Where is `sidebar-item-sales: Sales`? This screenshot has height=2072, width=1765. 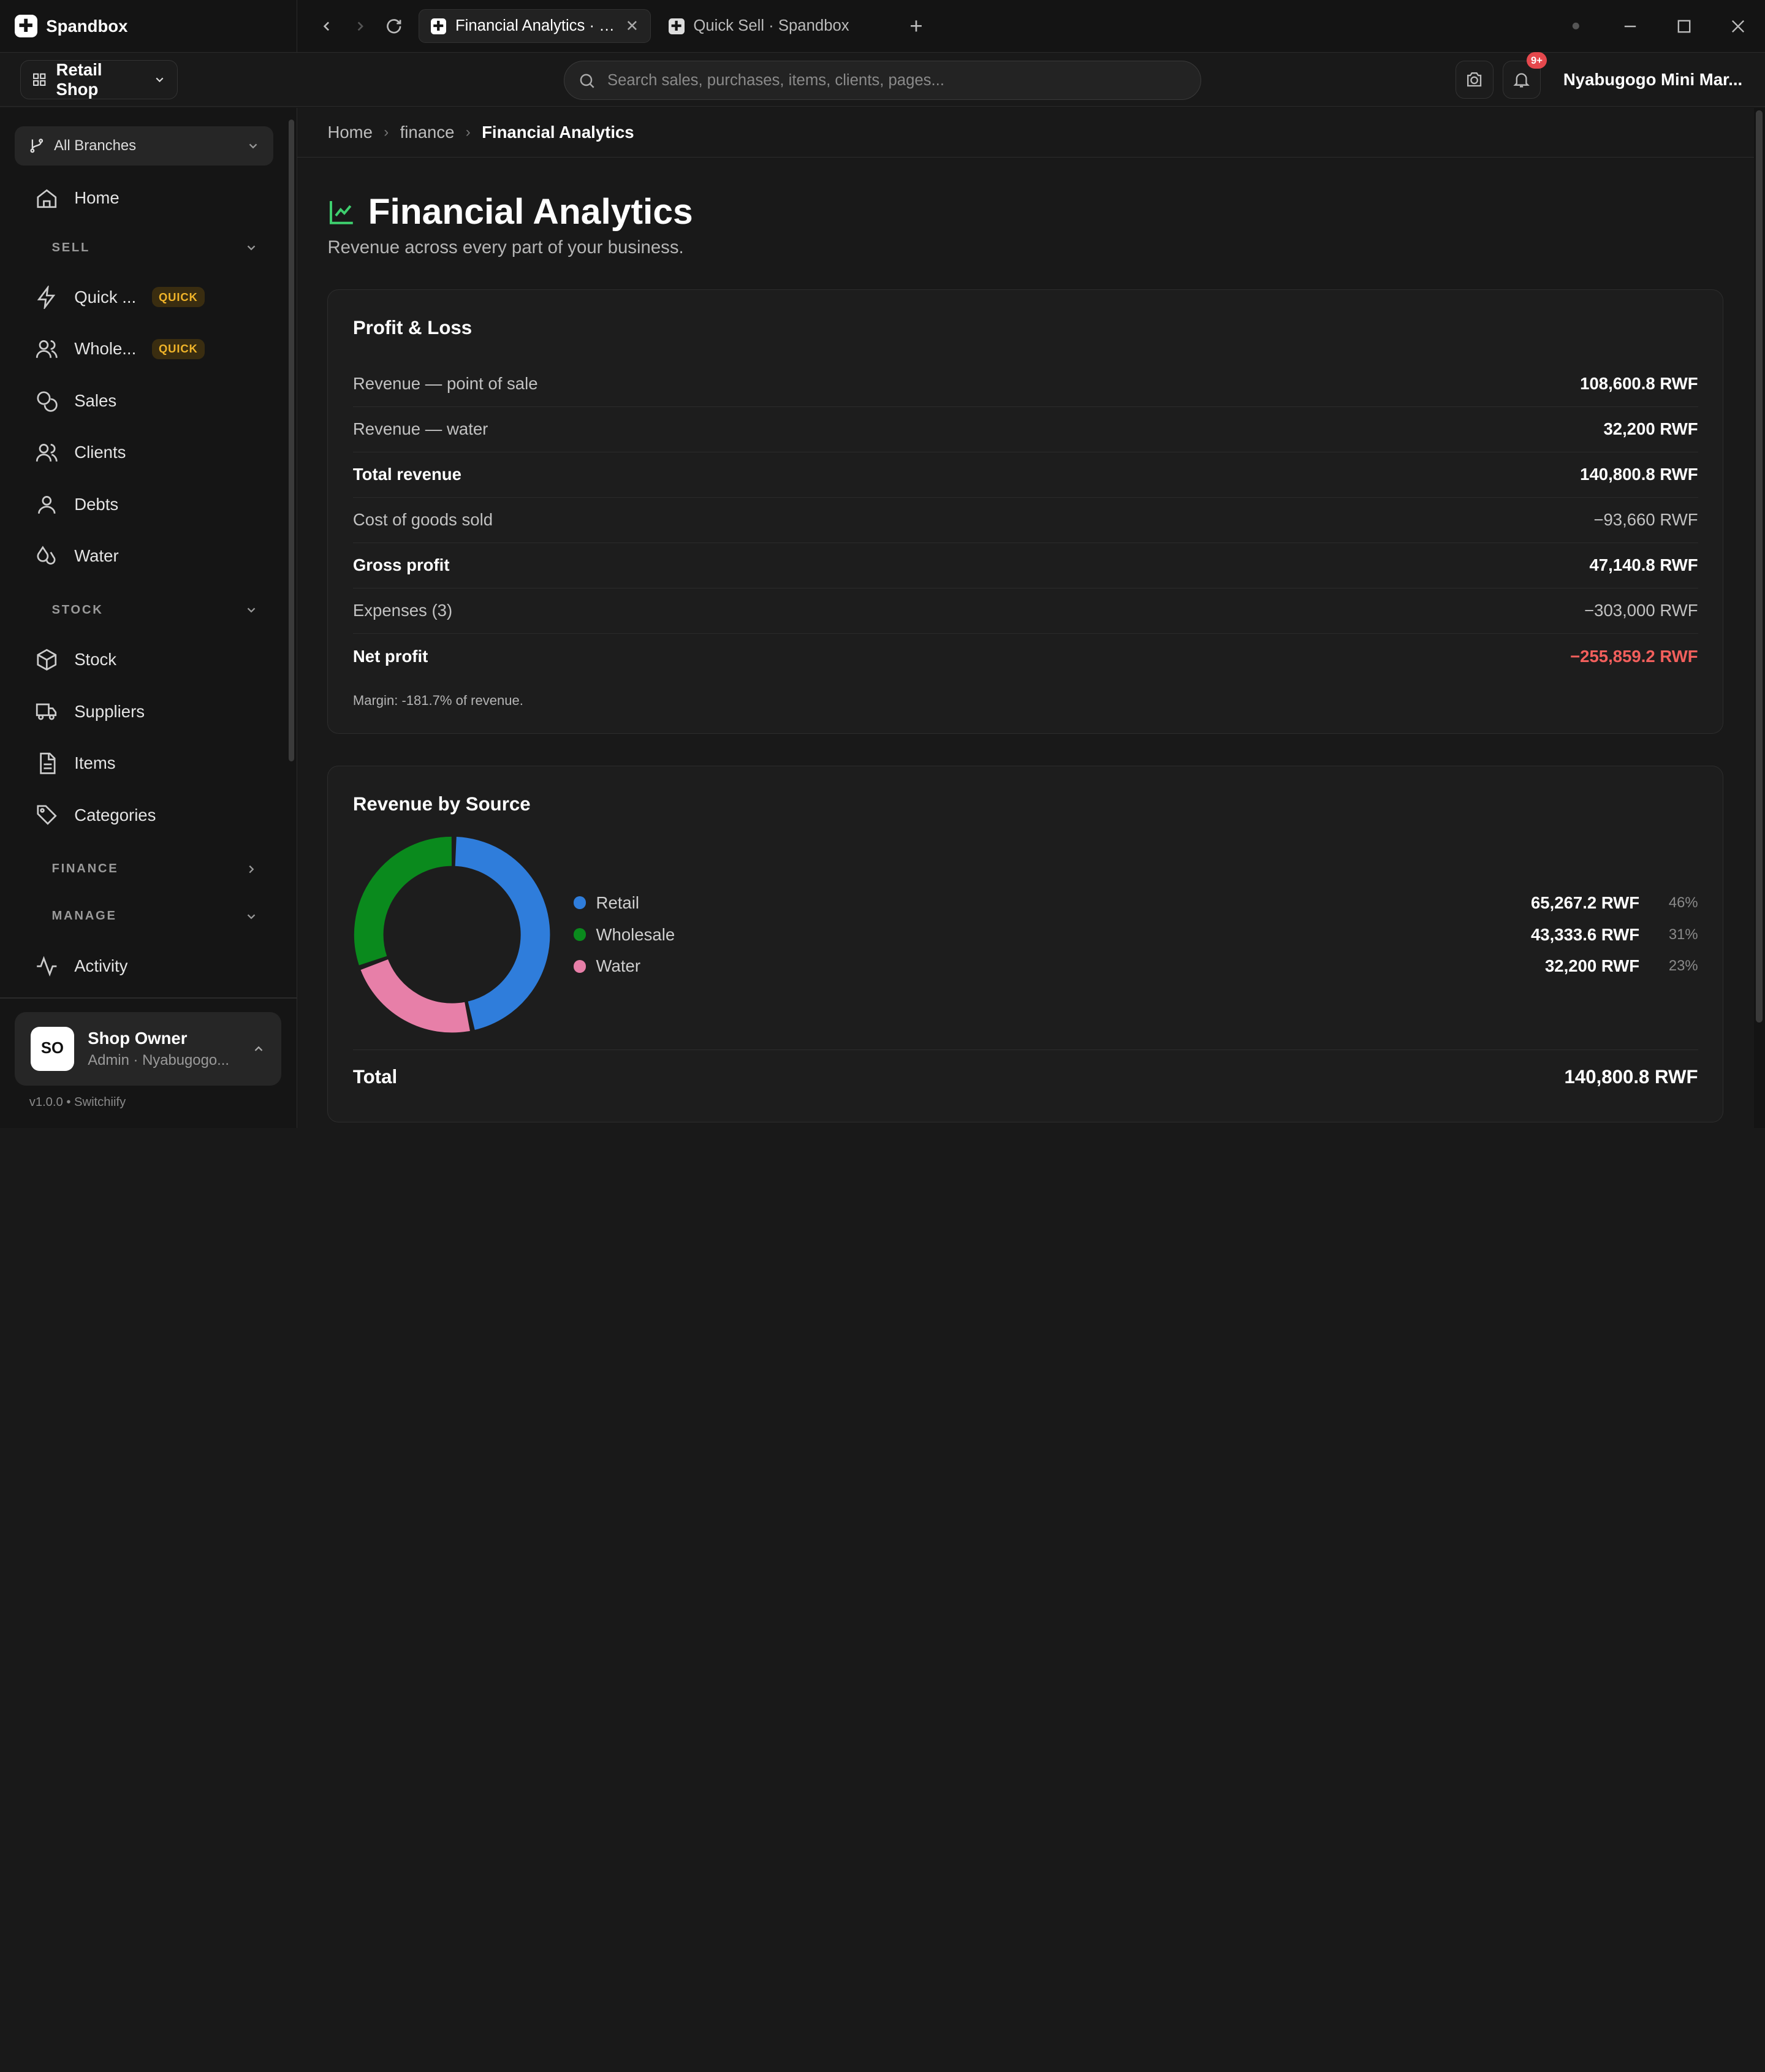 sidebar-item-sales: Sales is located at coordinates (144, 401).